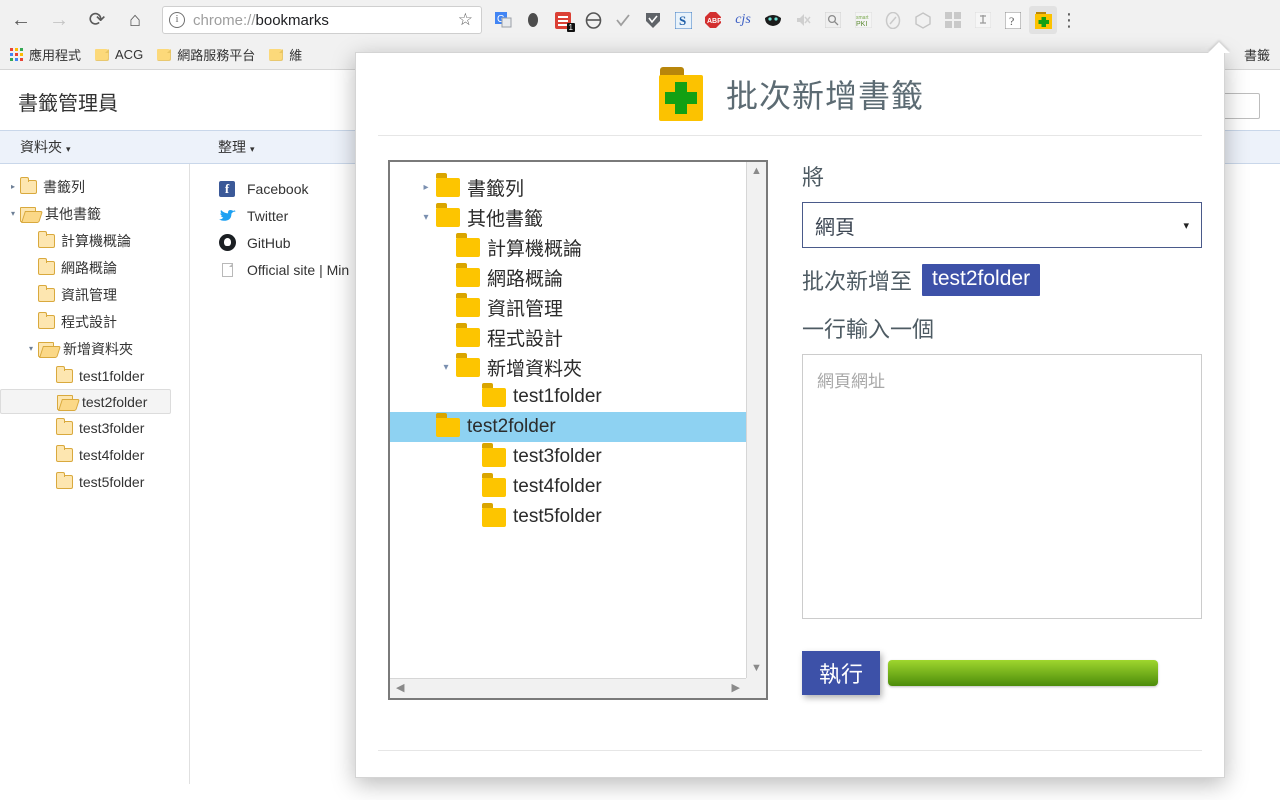 Image resolution: width=1280 pixels, height=800 pixels. Describe the element at coordinates (683, 20) in the screenshot. I see `s-extension-icon: S` at that location.